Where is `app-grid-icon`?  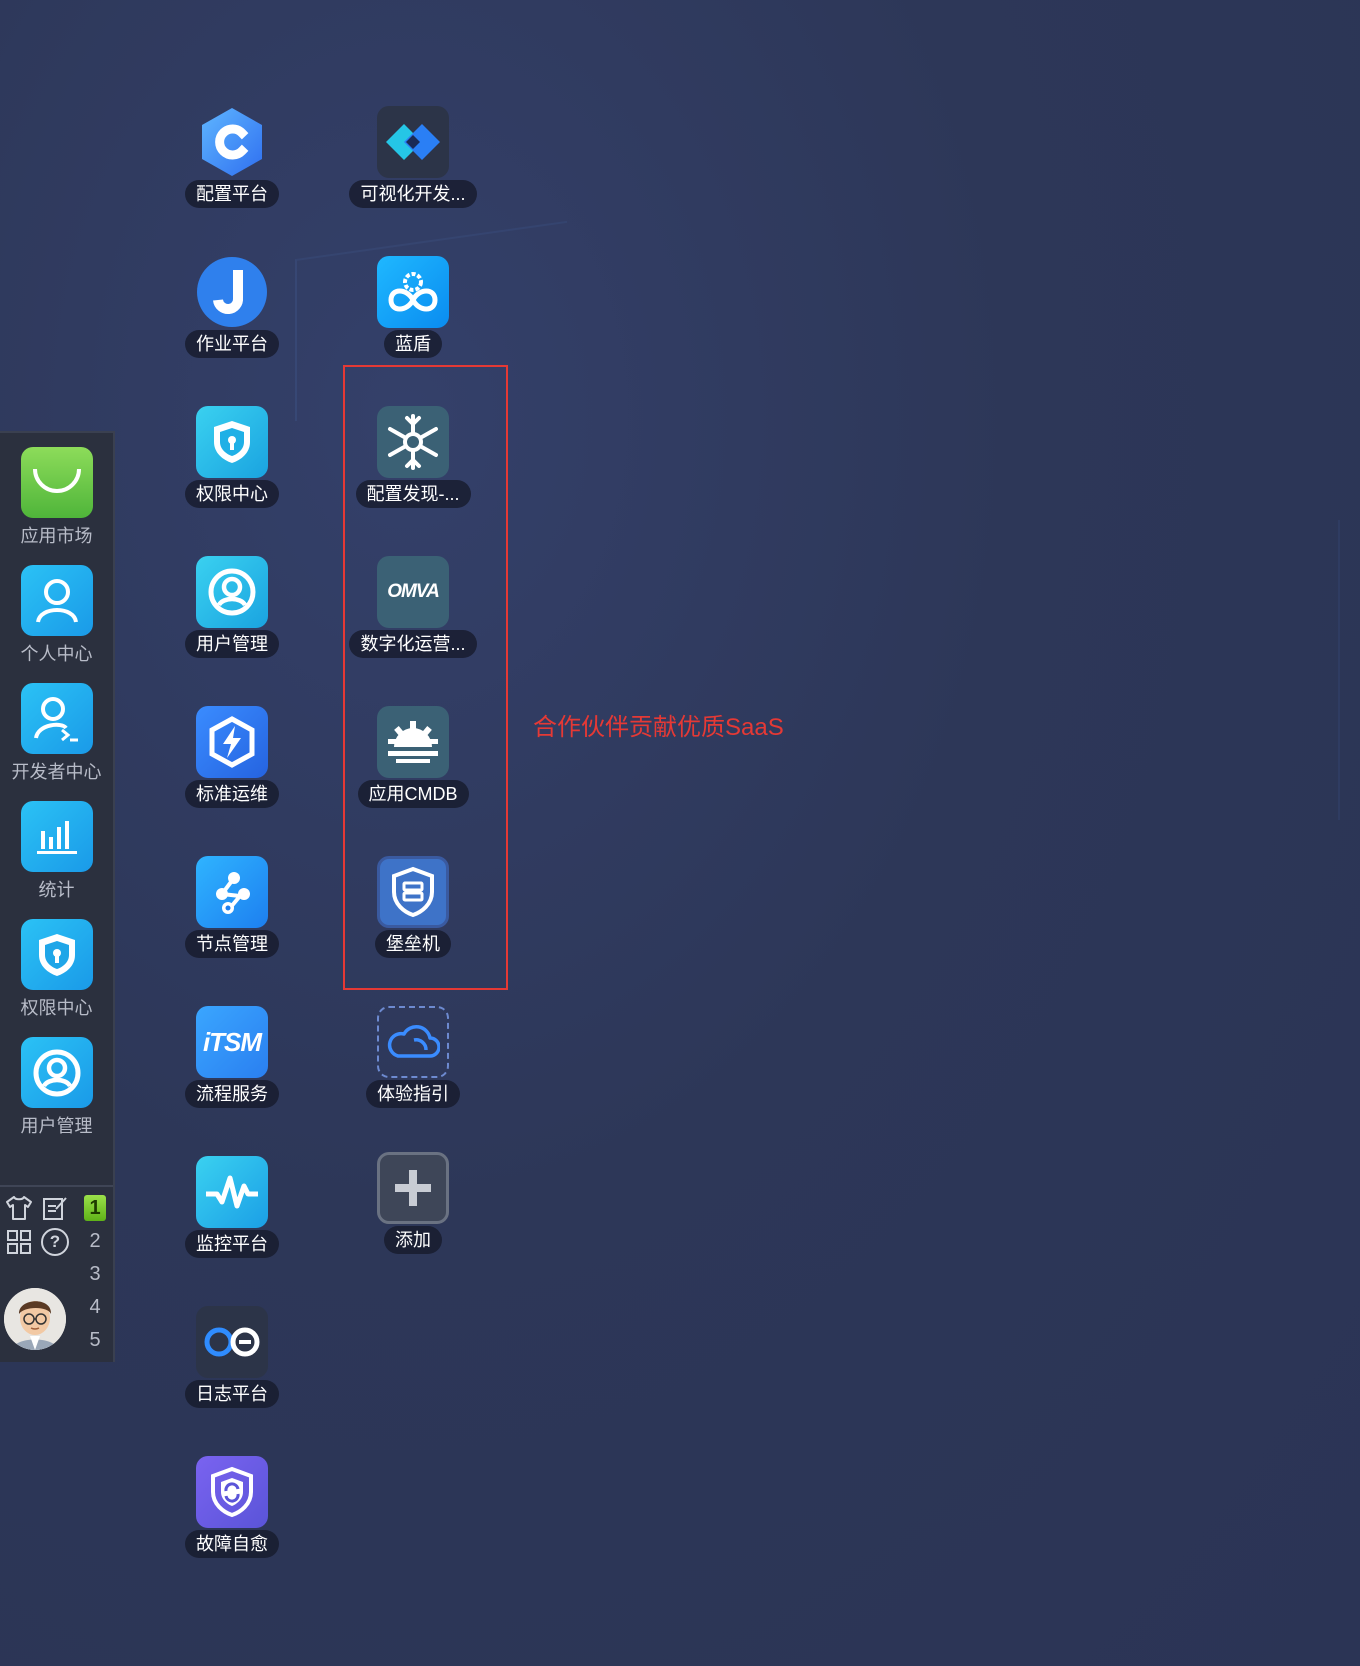 app-grid-icon is located at coordinates (19, 1242).